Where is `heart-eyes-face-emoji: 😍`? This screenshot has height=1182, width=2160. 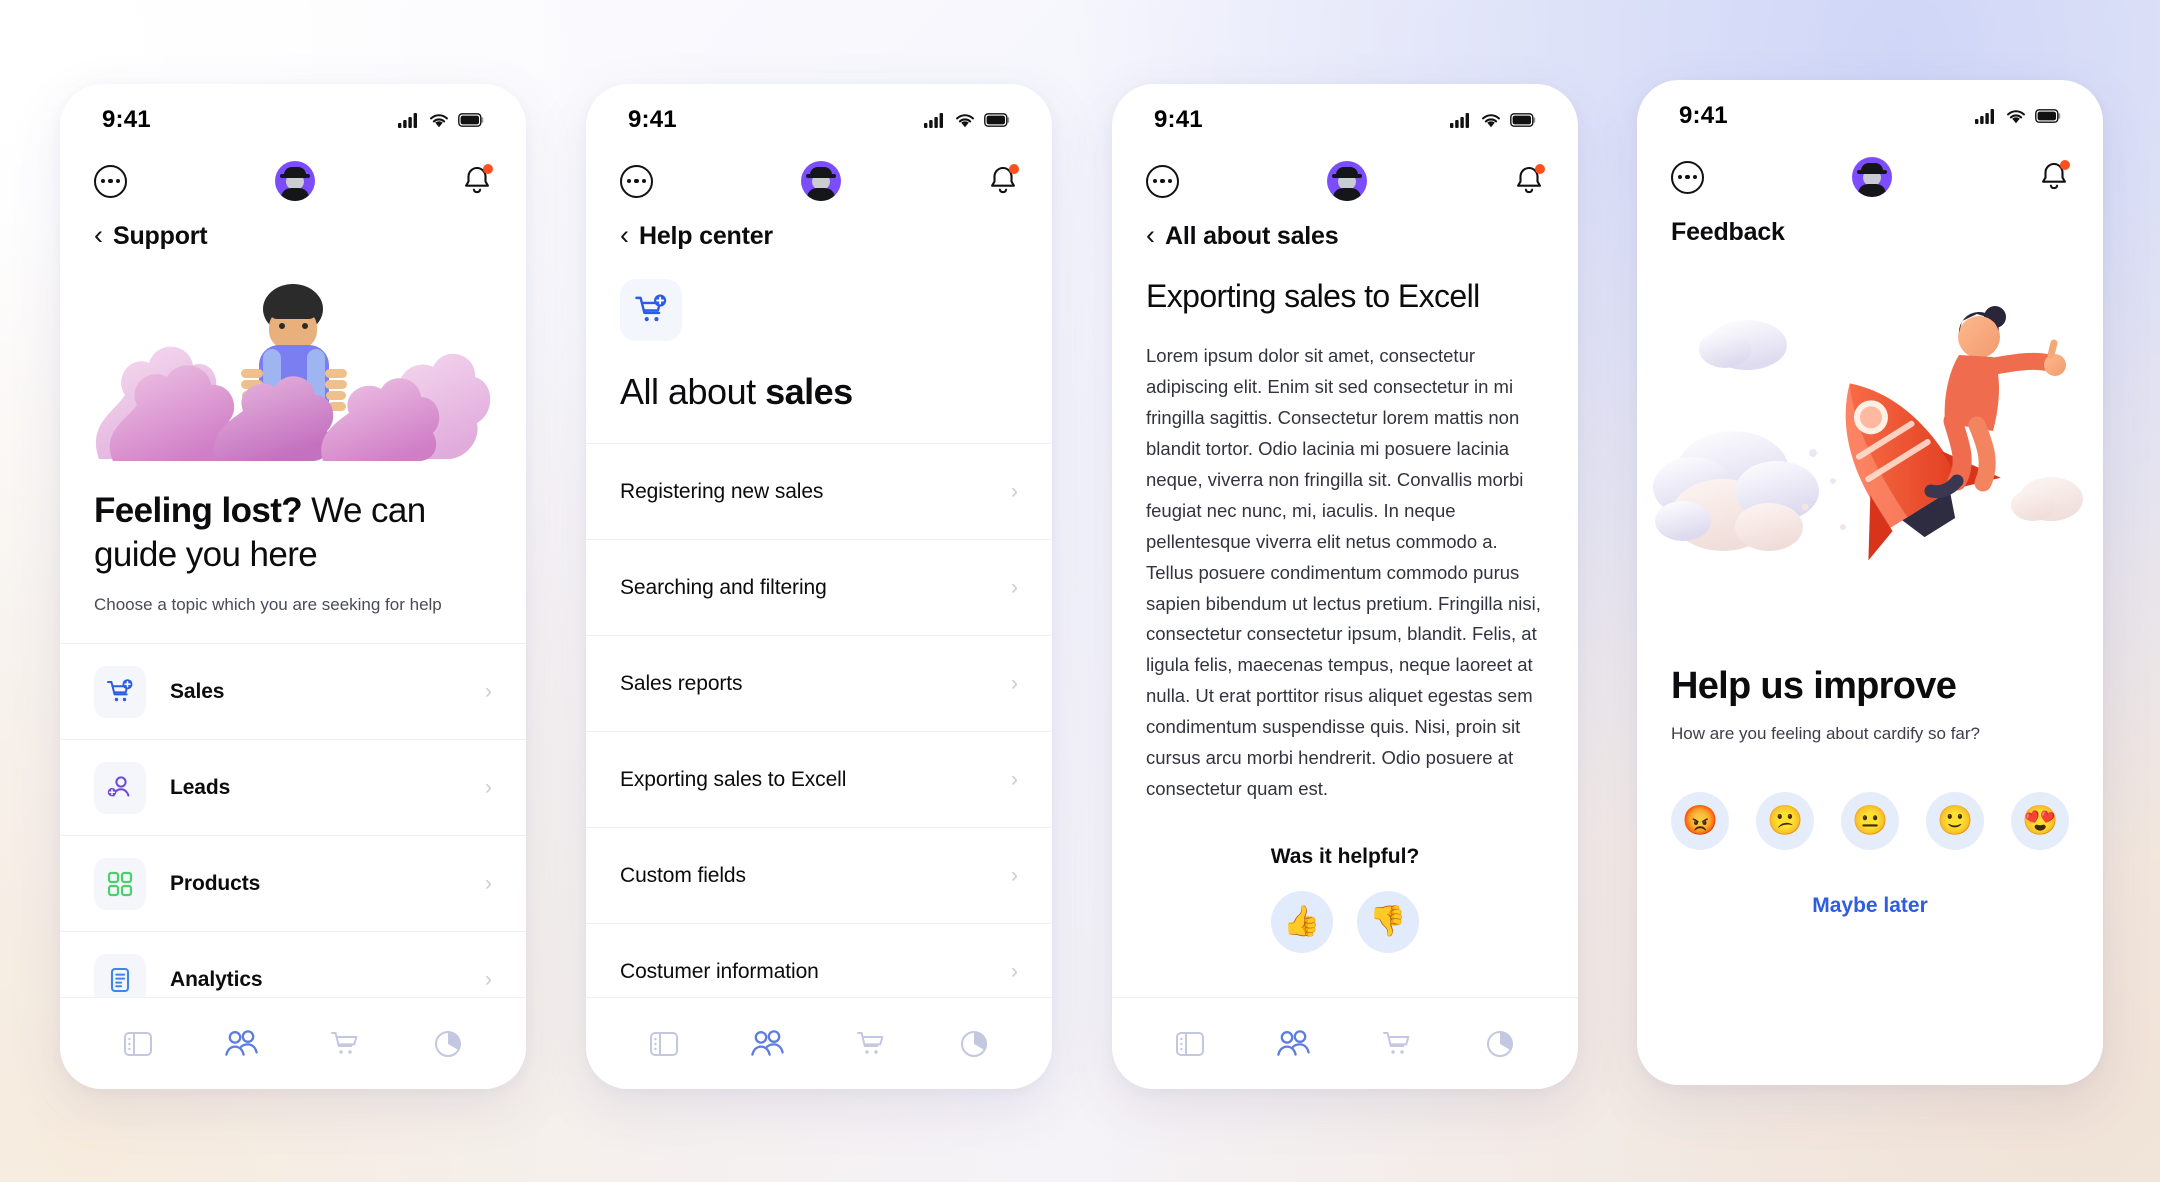 heart-eyes-face-emoji: 😍 is located at coordinates (2040, 821).